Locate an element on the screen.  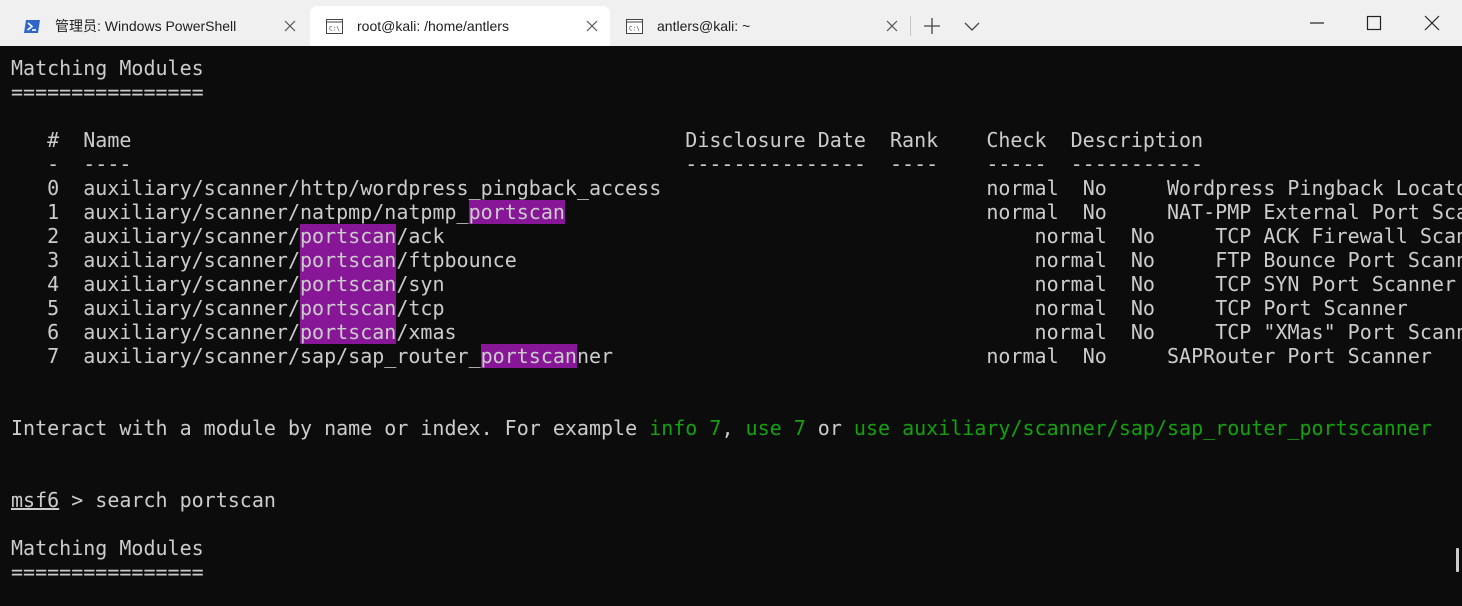
close-window-icon is located at coordinates (1432, 23).